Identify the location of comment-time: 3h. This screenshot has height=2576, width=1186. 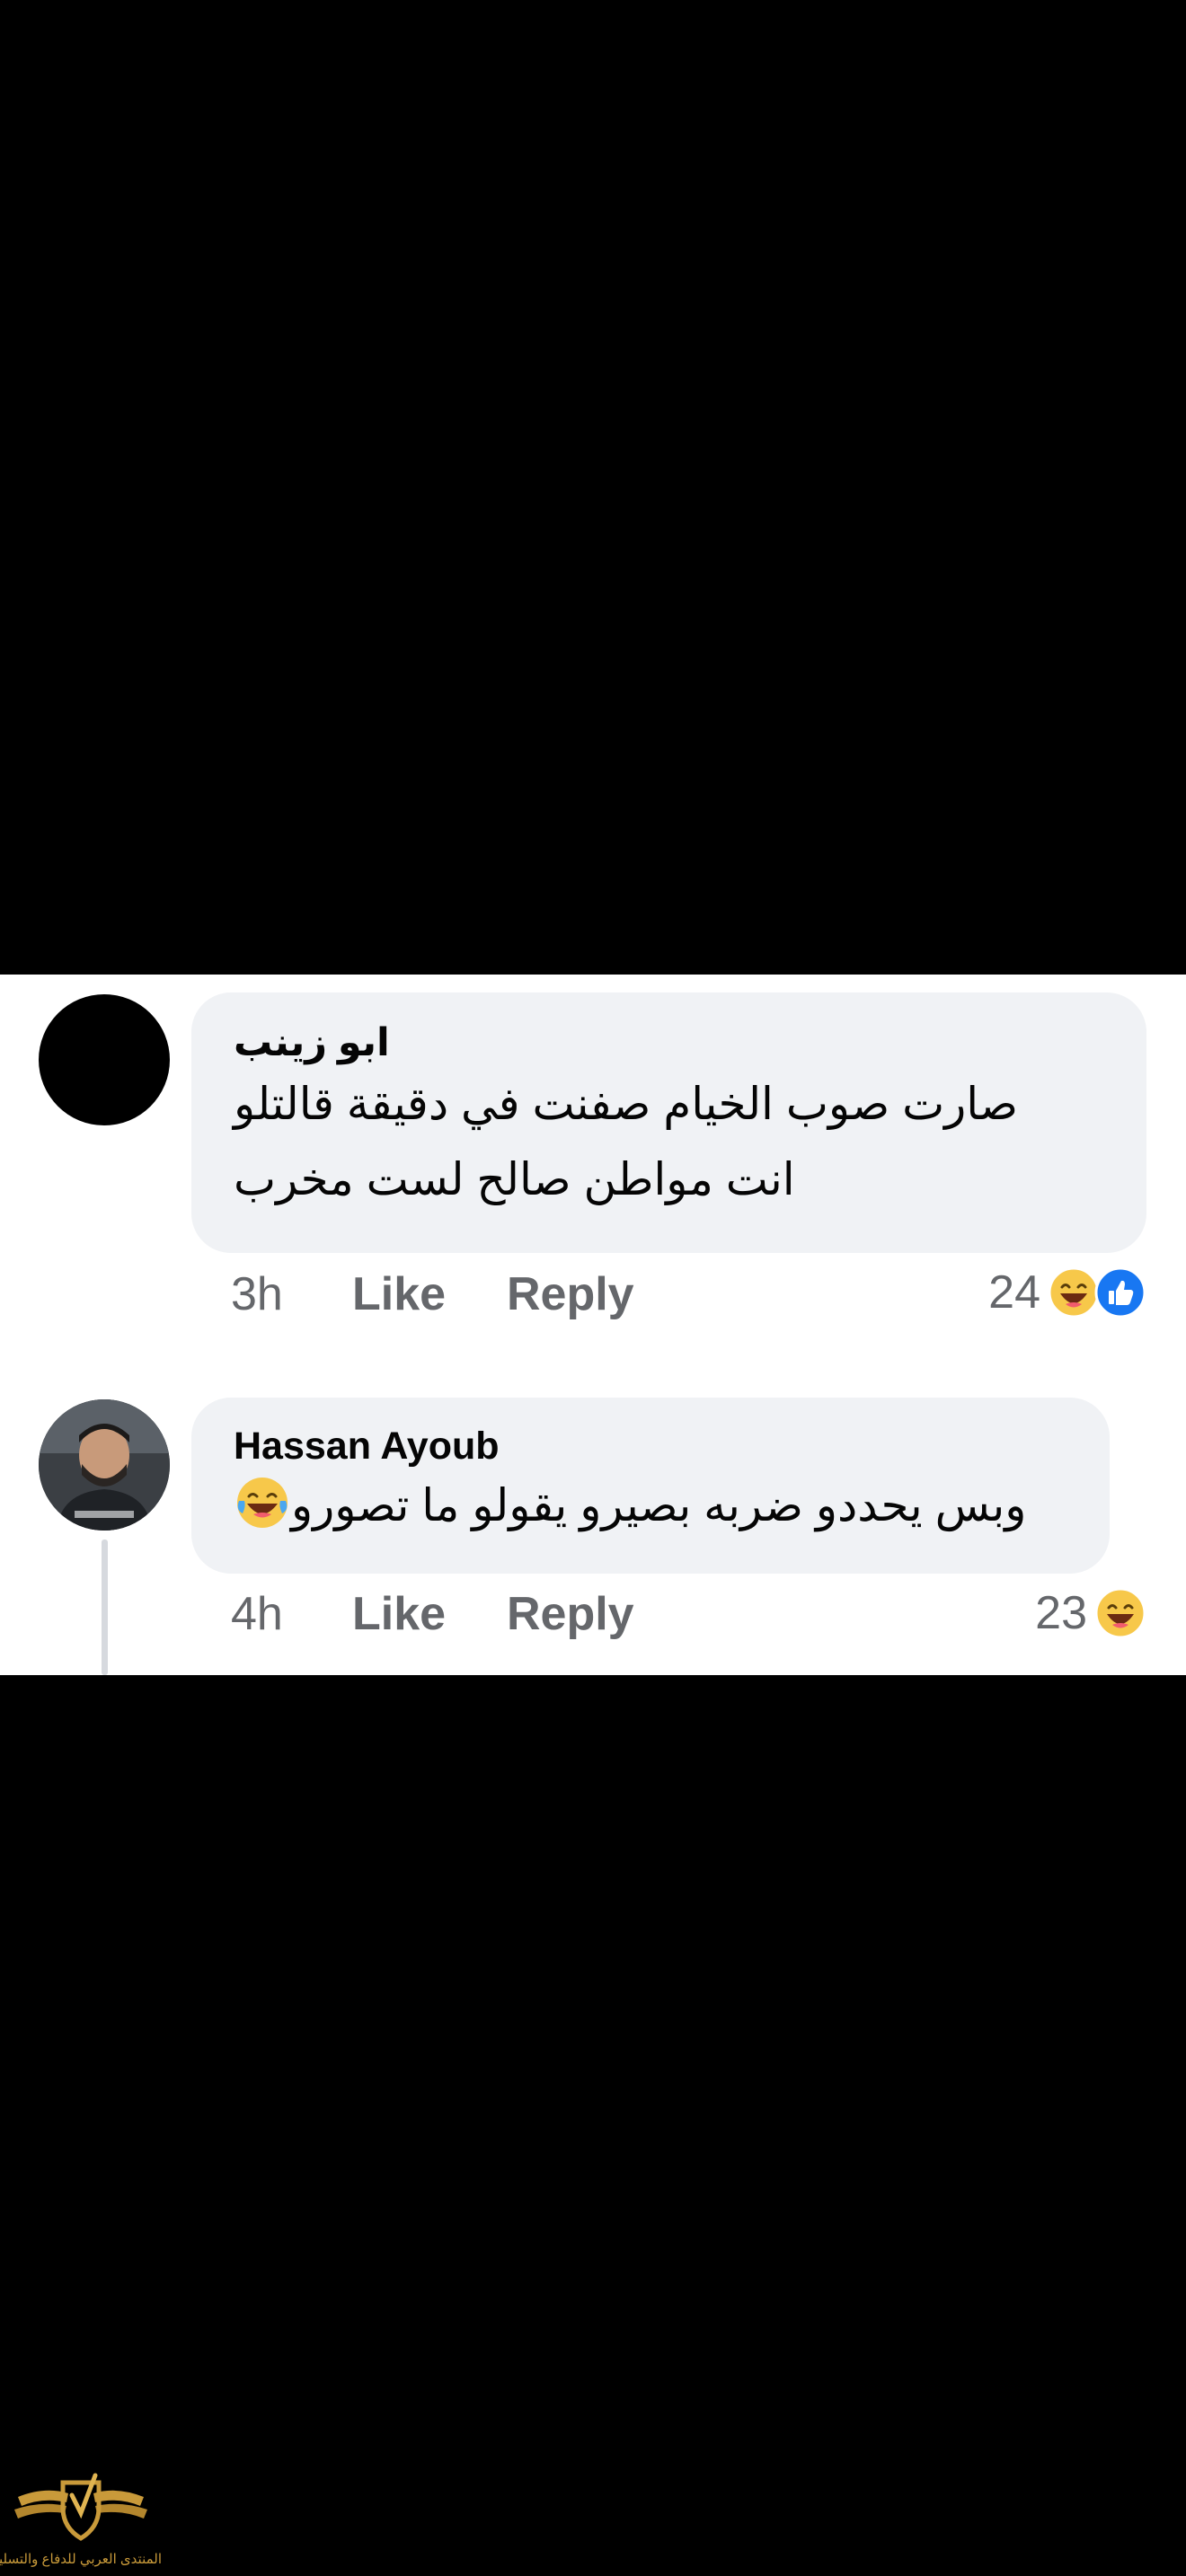
(257, 1294).